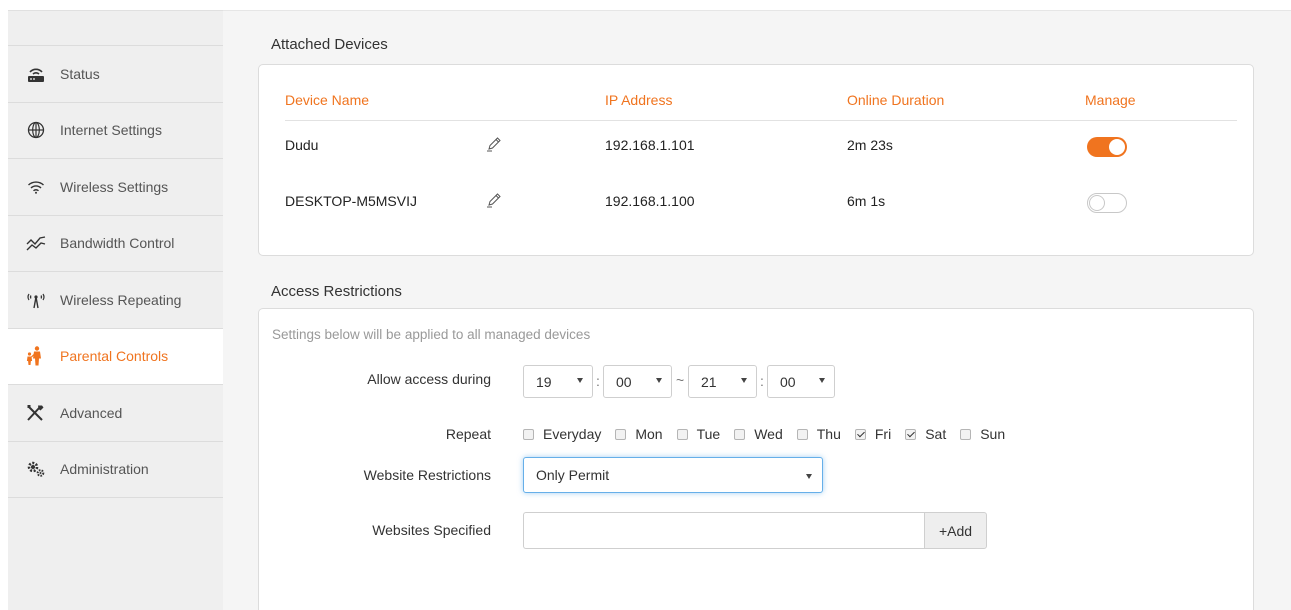 The width and height of the screenshot is (1291, 610). I want to click on sidebar-item-label: Bandwidth Control, so click(117, 243).